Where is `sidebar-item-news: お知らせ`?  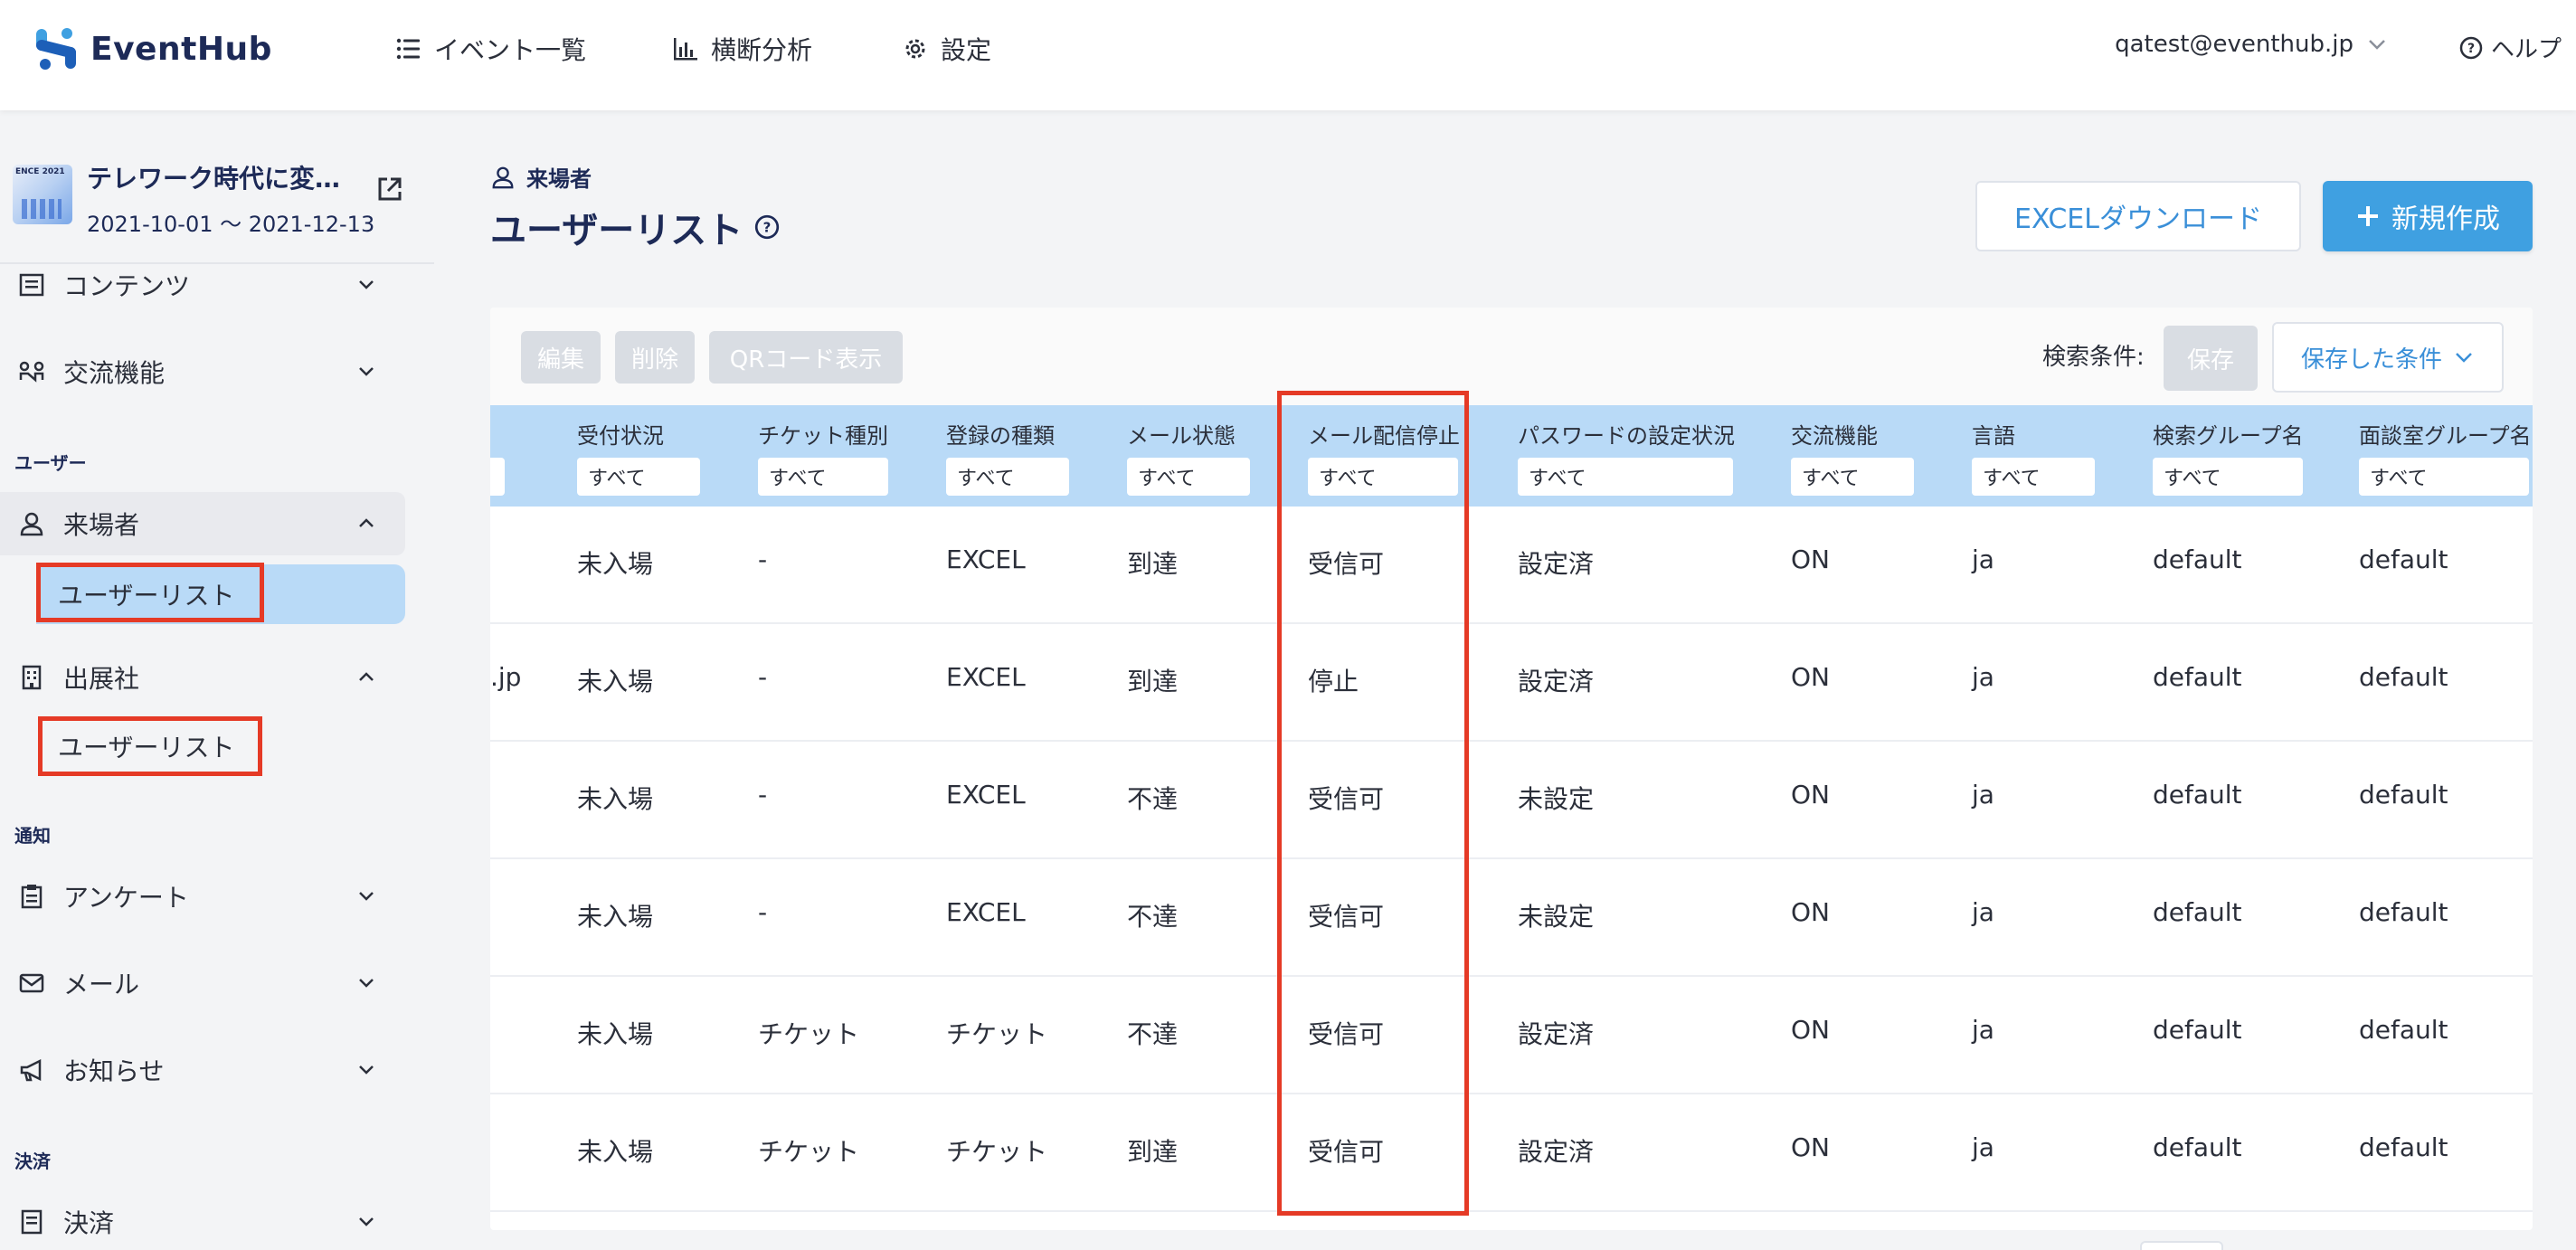
sidebar-item-news: お知らせ is located at coordinates (202, 1070).